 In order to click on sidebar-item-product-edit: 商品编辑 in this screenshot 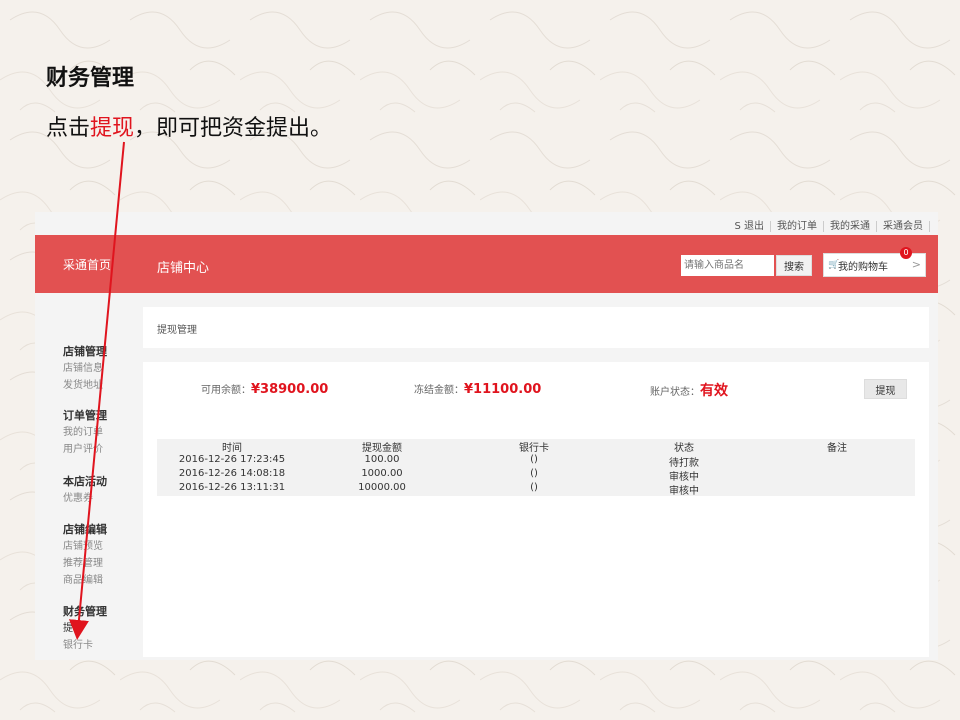, I will do `click(85, 579)`.